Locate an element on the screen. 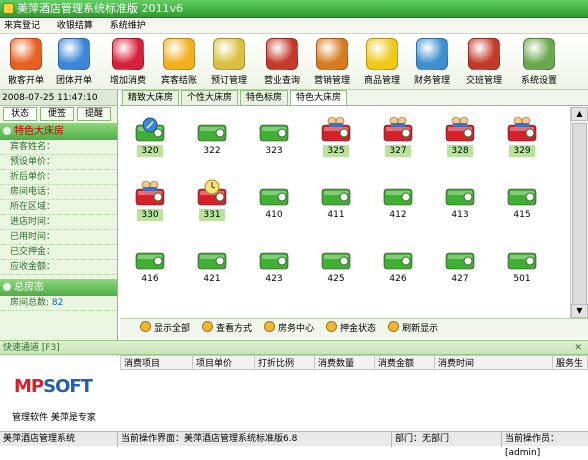 The height and width of the screenshot is (460, 588). window-title: 美萍酒店管理系统标准版 2011v6 is located at coordinates (100, 8).